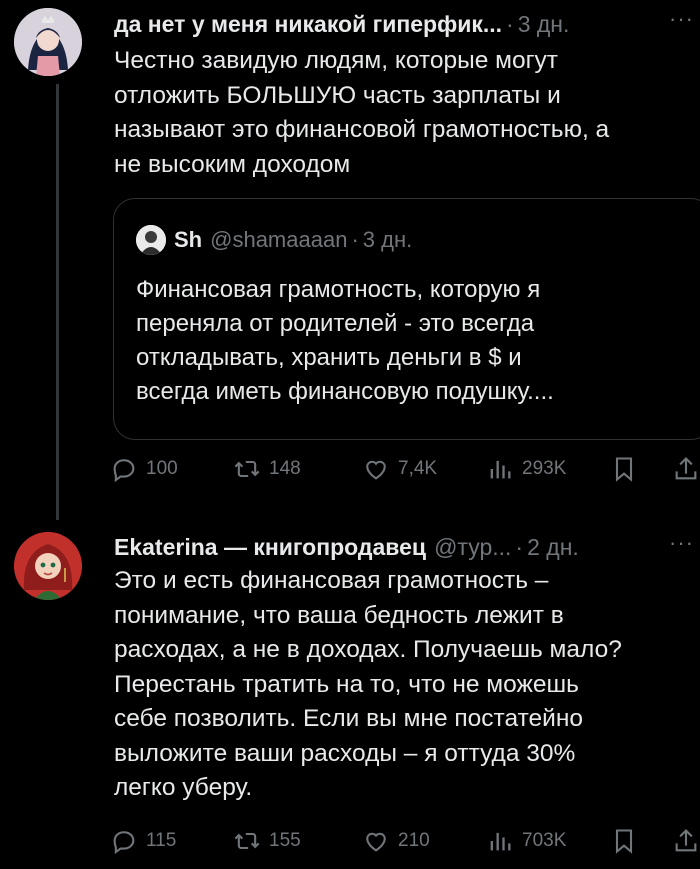 The height and width of the screenshot is (869, 700). Describe the element at coordinates (396, 841) in the screenshot. I see `like-button: 210` at that location.